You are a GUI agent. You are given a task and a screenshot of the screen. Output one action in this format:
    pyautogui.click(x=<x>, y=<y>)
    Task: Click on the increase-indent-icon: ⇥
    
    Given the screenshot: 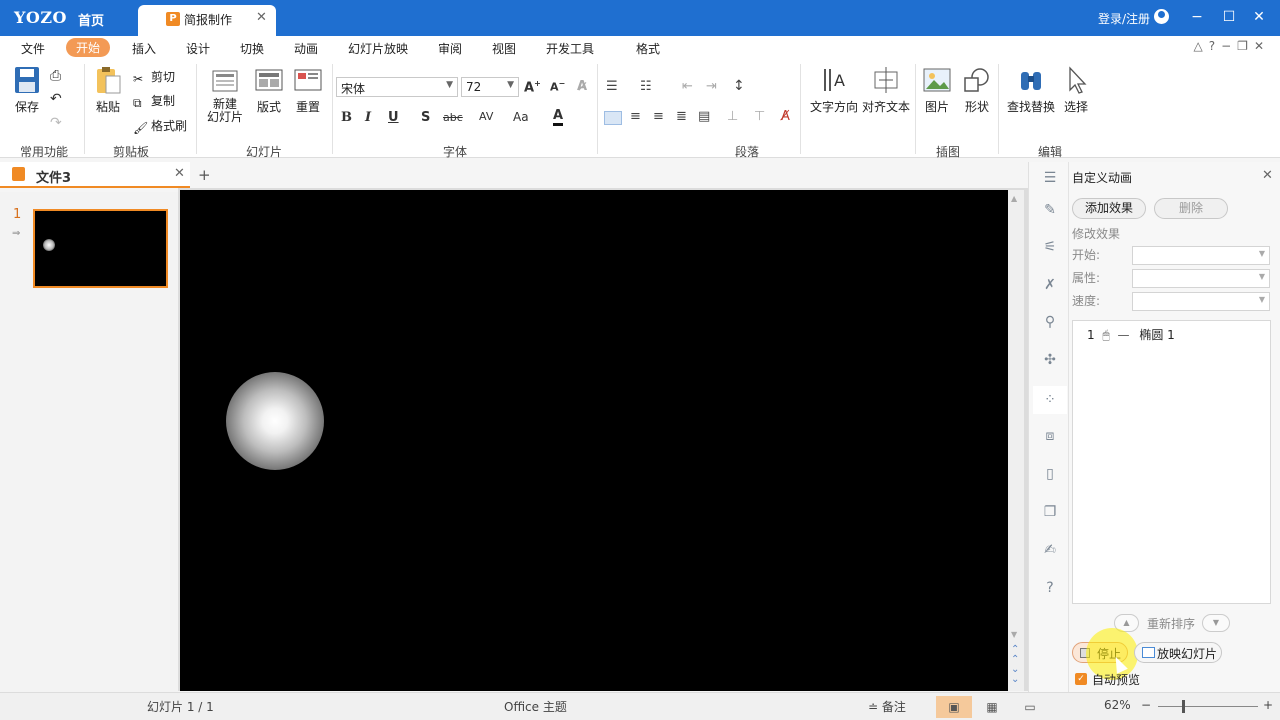 What is the action you would take?
    pyautogui.click(x=711, y=86)
    